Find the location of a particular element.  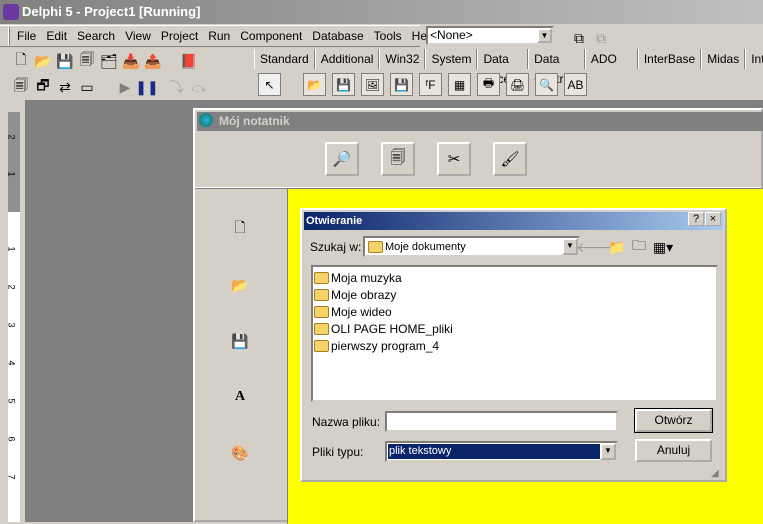

filetype-combo: plik tekstowy ▼ is located at coordinates (501, 451).